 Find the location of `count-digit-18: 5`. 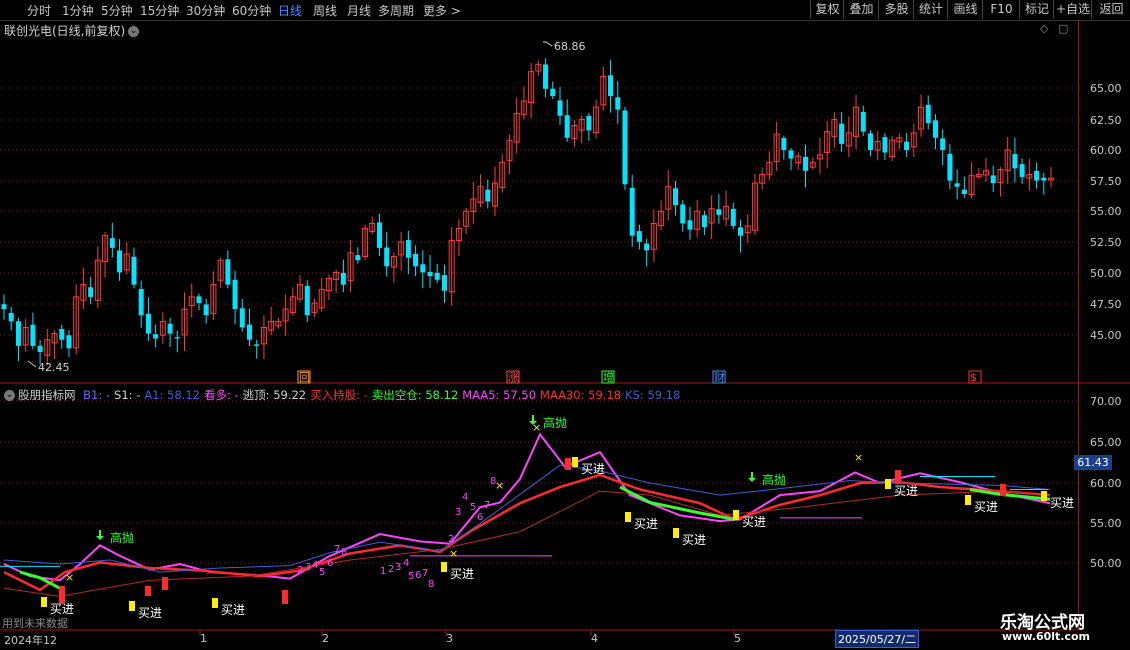

count-digit-18: 5 is located at coordinates (473, 507).